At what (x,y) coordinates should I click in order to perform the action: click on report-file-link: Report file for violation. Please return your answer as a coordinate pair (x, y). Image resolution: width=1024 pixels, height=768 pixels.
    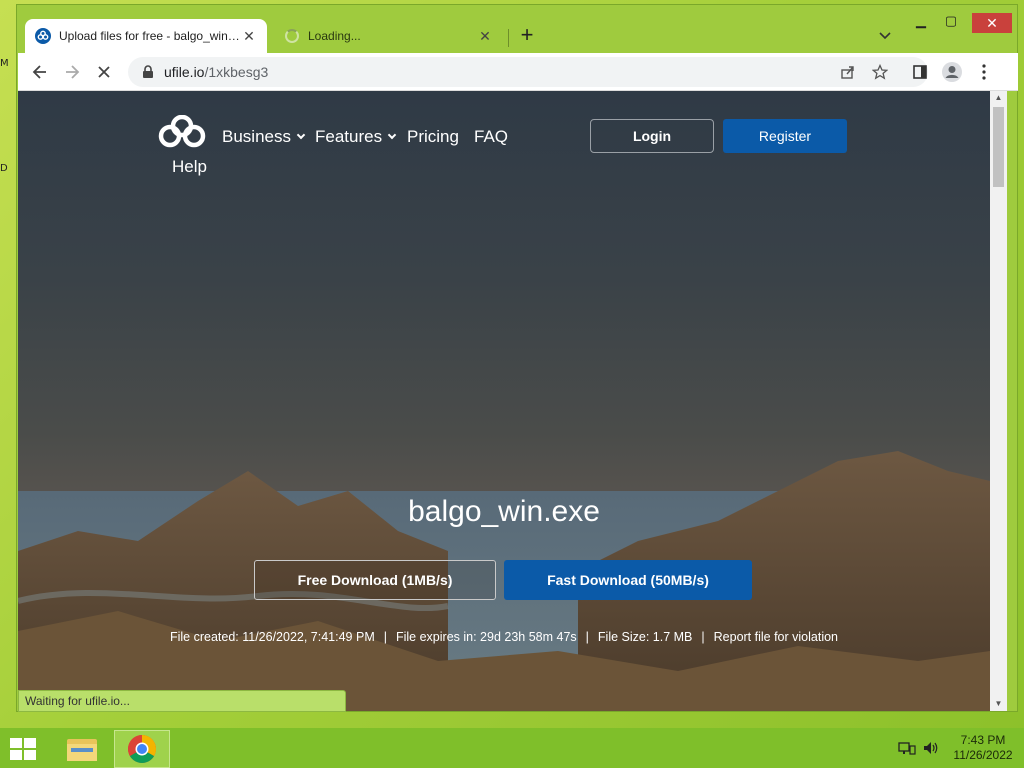
    Looking at the image, I should click on (776, 637).